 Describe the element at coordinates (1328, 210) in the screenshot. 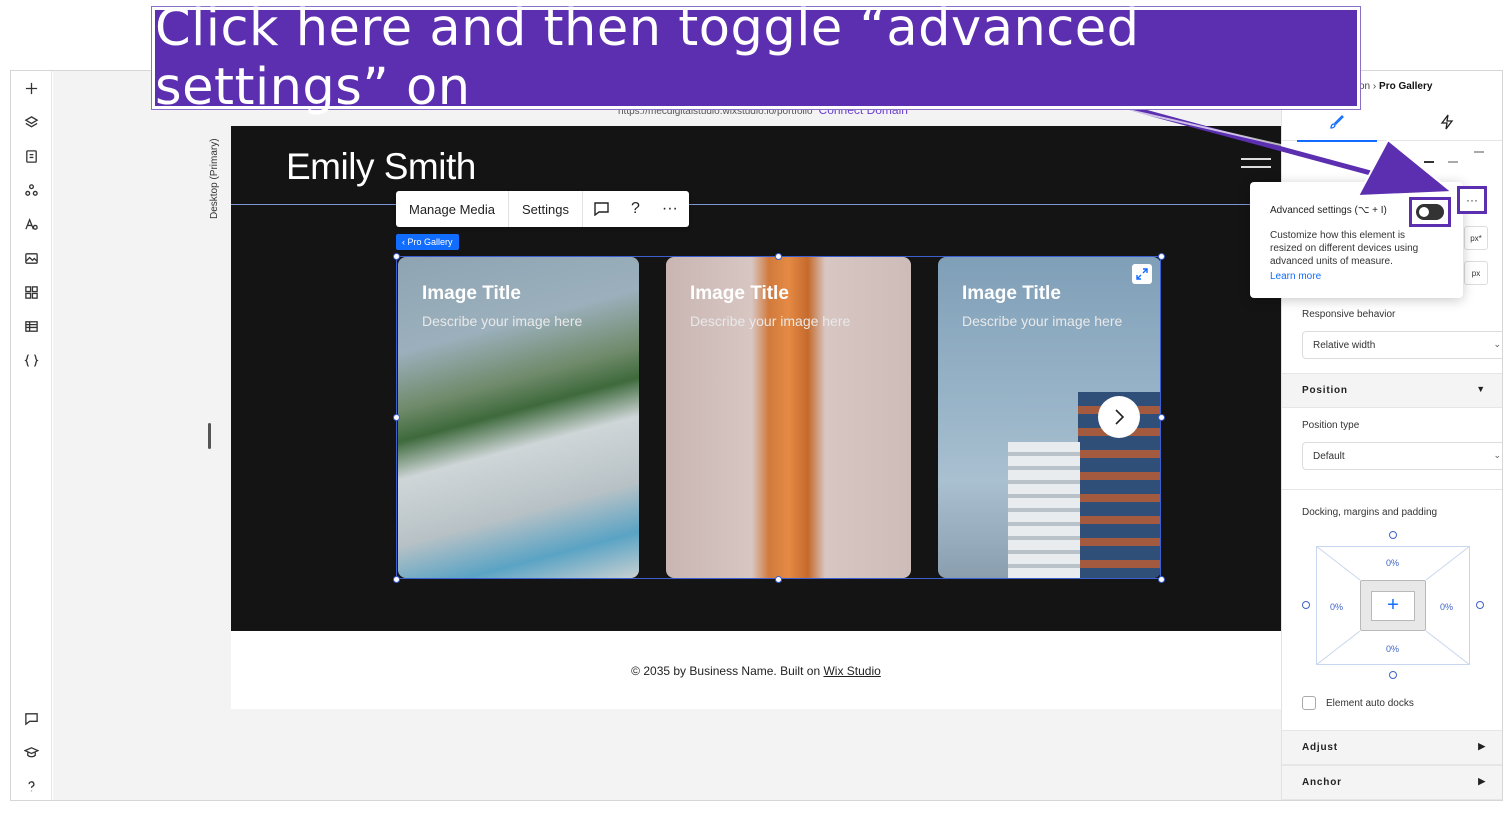

I see `advanced-settings-title: Advanced settings (⌥ + I)` at that location.